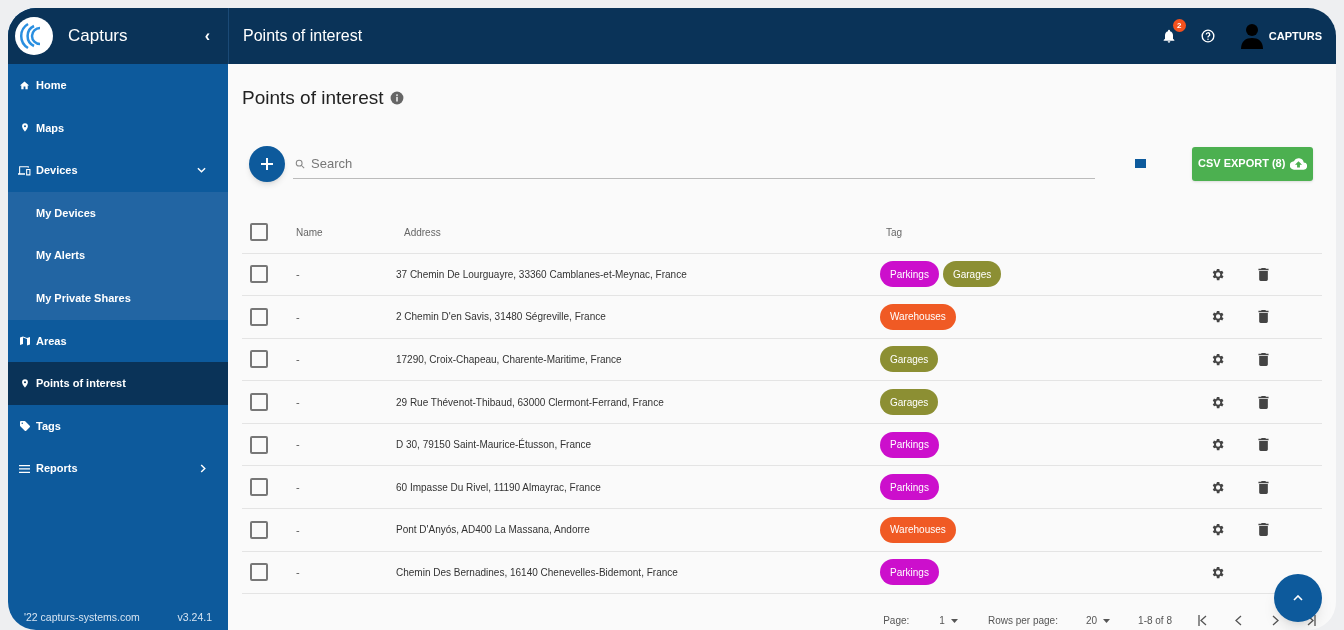  What do you see at coordinates (118, 170) in the screenshot?
I see `sidebar-item: Devices` at bounding box center [118, 170].